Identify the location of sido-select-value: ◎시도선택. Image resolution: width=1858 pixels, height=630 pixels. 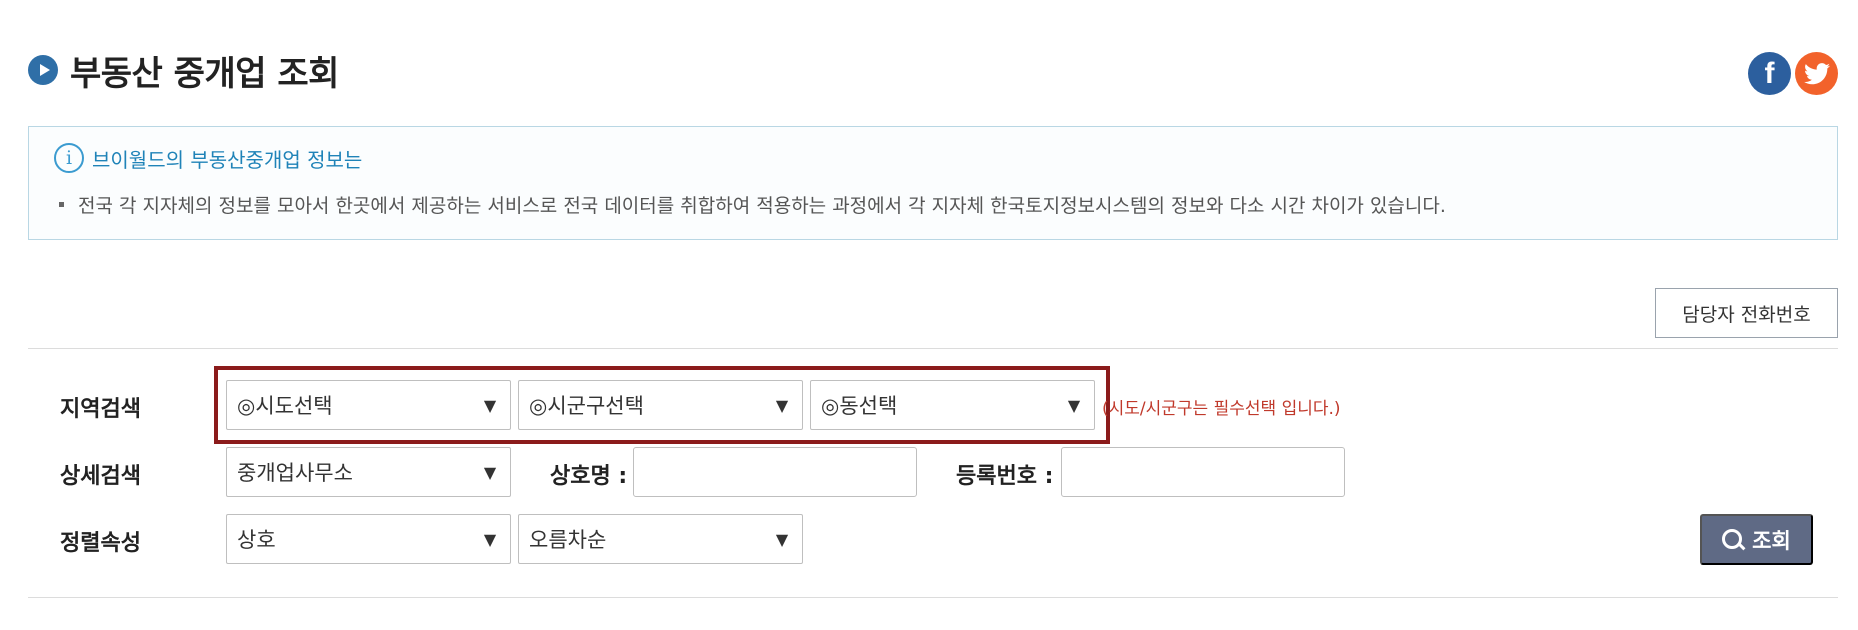
(285, 406).